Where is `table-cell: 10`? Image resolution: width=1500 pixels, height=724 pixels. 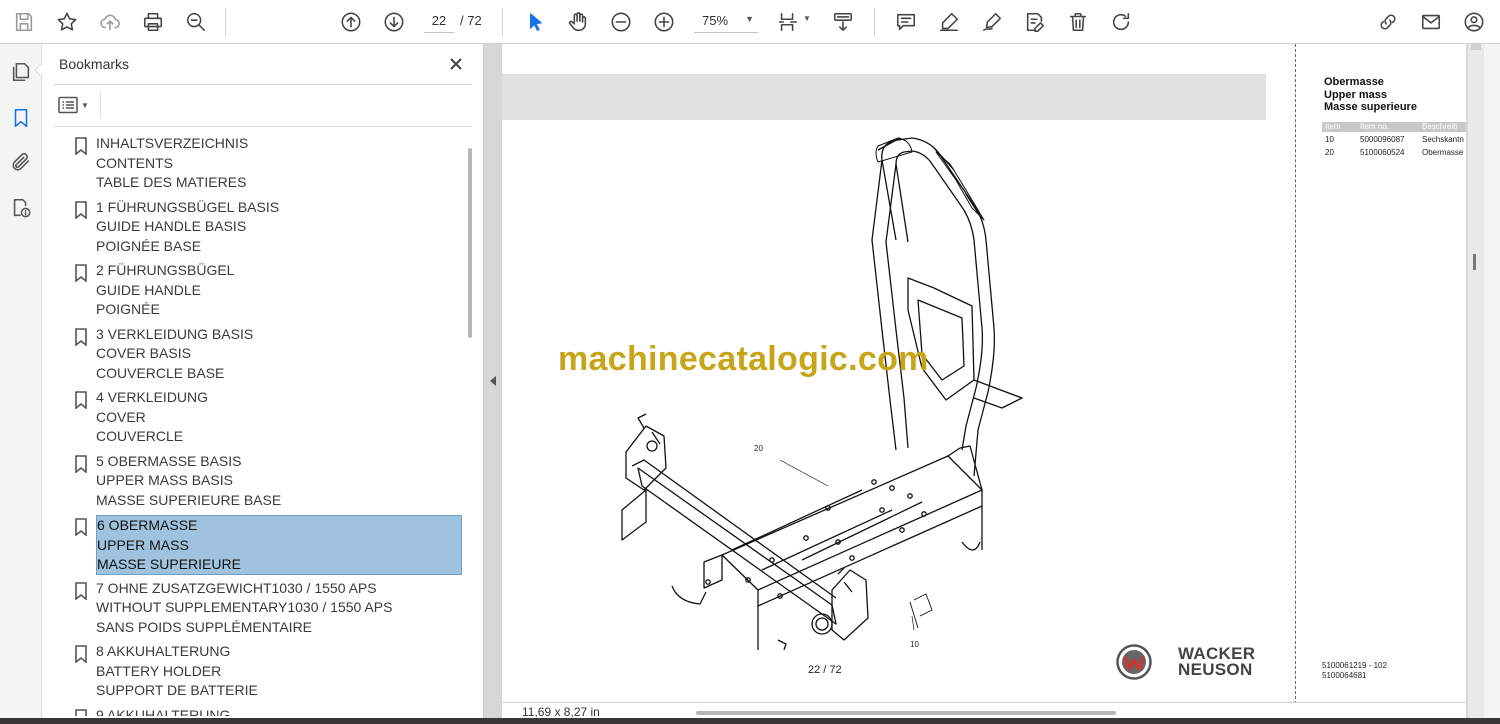 table-cell: 10 is located at coordinates (1329, 139).